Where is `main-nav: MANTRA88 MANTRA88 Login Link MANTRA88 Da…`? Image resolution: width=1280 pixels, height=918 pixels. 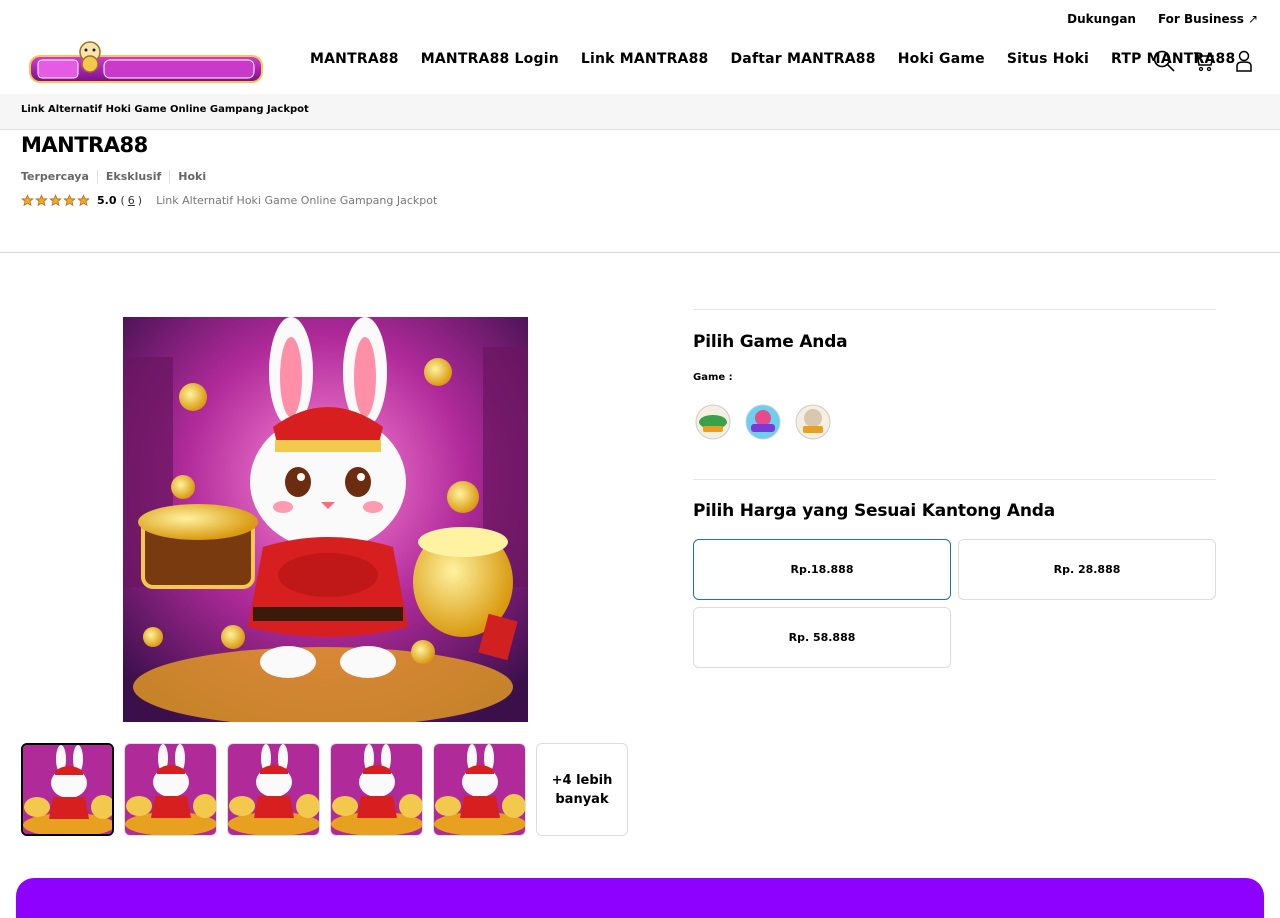 main-nav: MANTRA88 MANTRA88 Login Link MANTRA88 Da… is located at coordinates (772, 59).